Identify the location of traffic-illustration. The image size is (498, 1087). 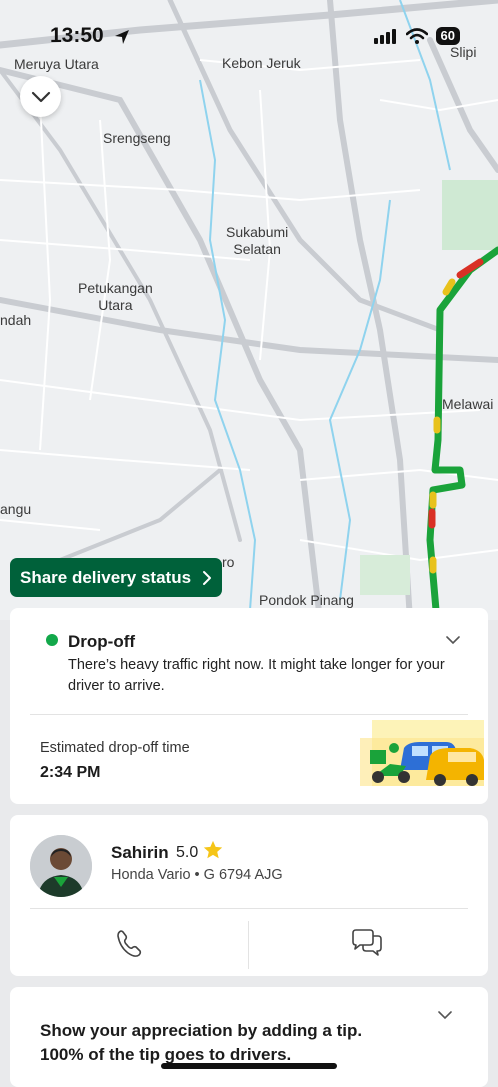
(422, 753).